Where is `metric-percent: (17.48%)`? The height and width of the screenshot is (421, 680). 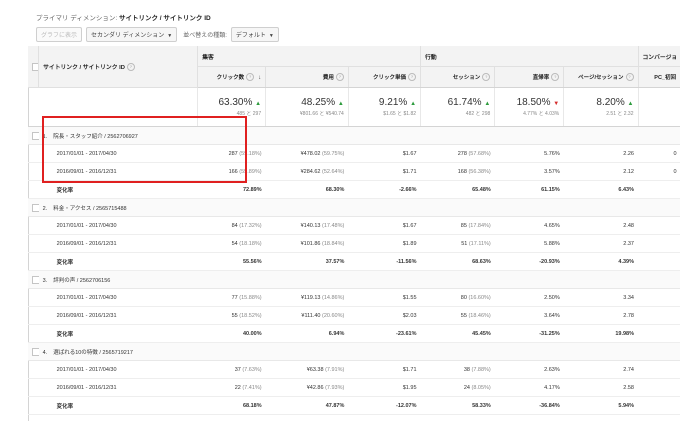
metric-percent: (17.48%) is located at coordinates (333, 225).